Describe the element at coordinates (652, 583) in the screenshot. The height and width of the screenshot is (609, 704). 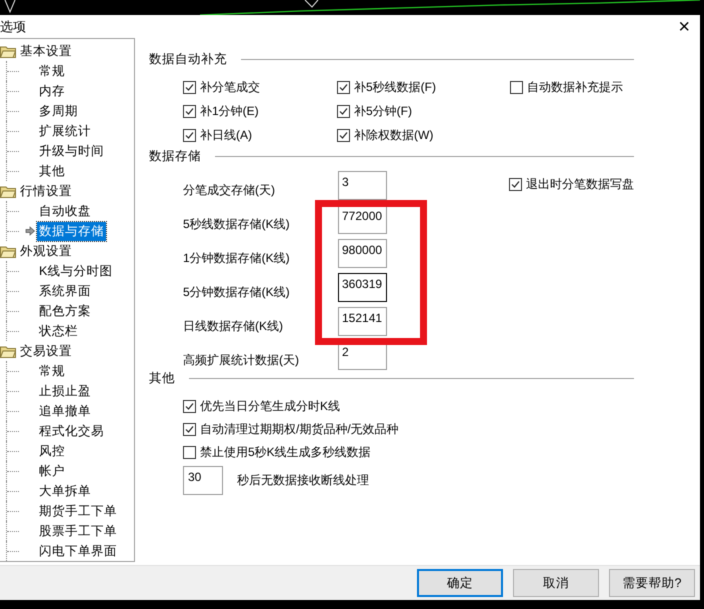
I see `dialog-button: 需要帮助?` at that location.